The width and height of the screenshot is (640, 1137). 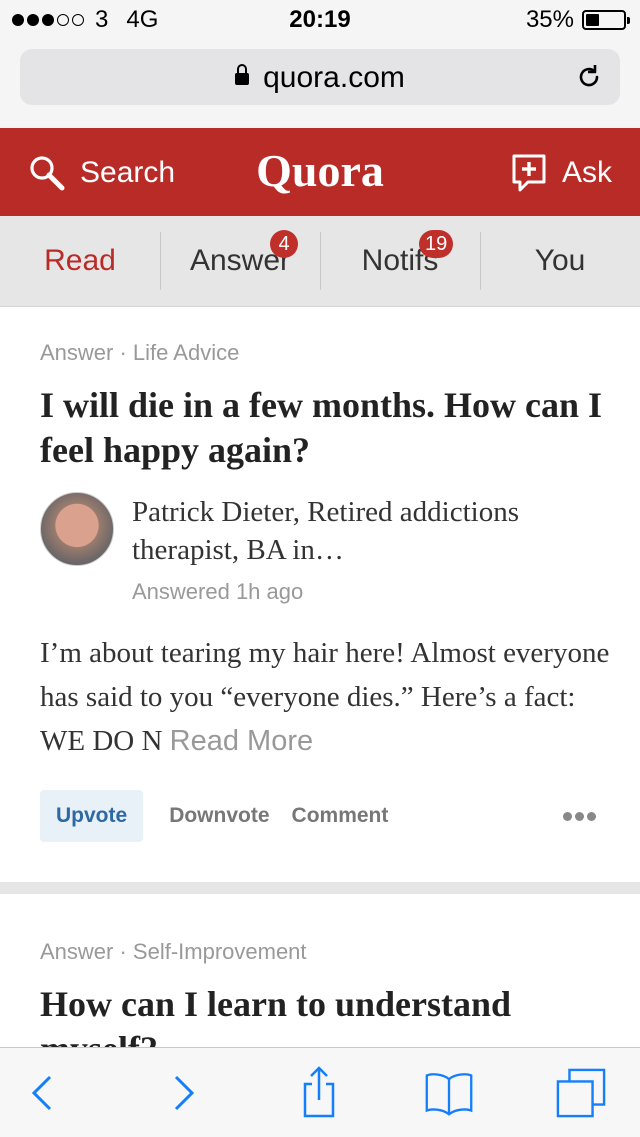 I want to click on tab-answer: Answer 4, so click(x=240, y=261).